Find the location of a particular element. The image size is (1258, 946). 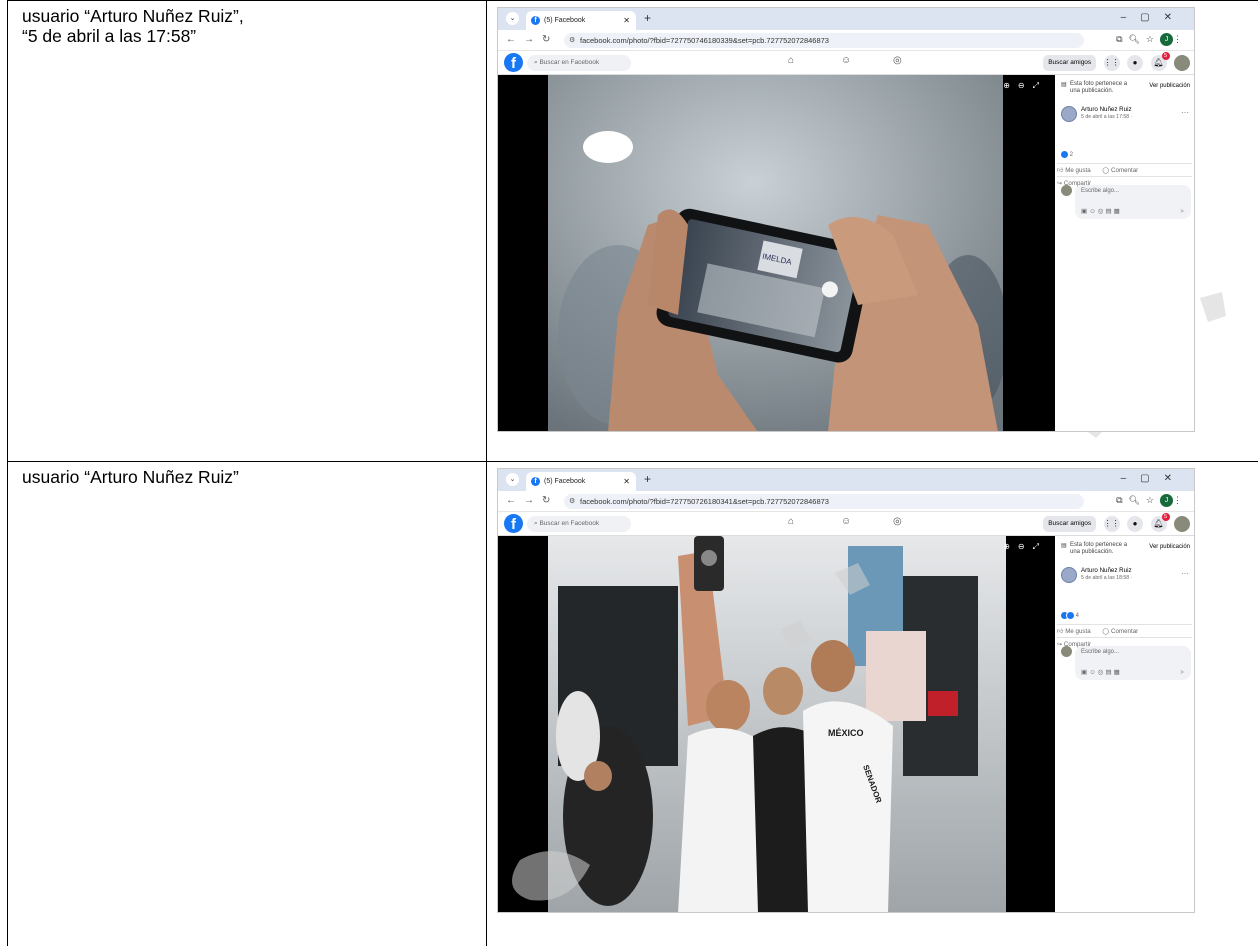

love-reaction-icon is located at coordinates (1070, 615).